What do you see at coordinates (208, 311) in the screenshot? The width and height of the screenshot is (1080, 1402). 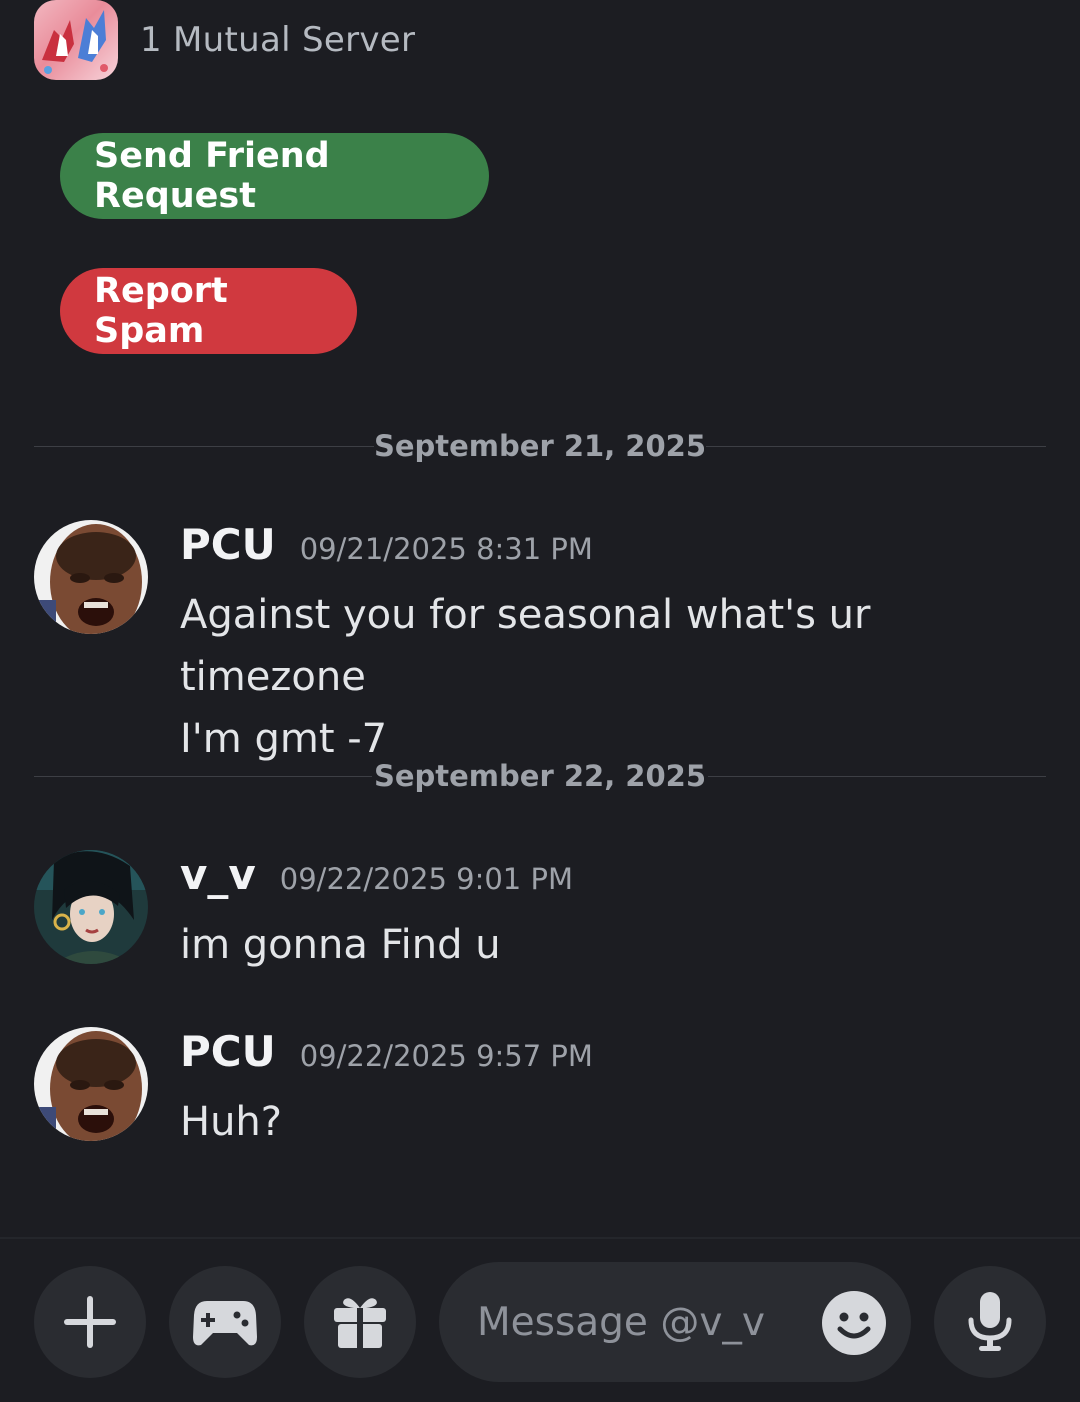 I see `report-spam-button: Report Spam` at bounding box center [208, 311].